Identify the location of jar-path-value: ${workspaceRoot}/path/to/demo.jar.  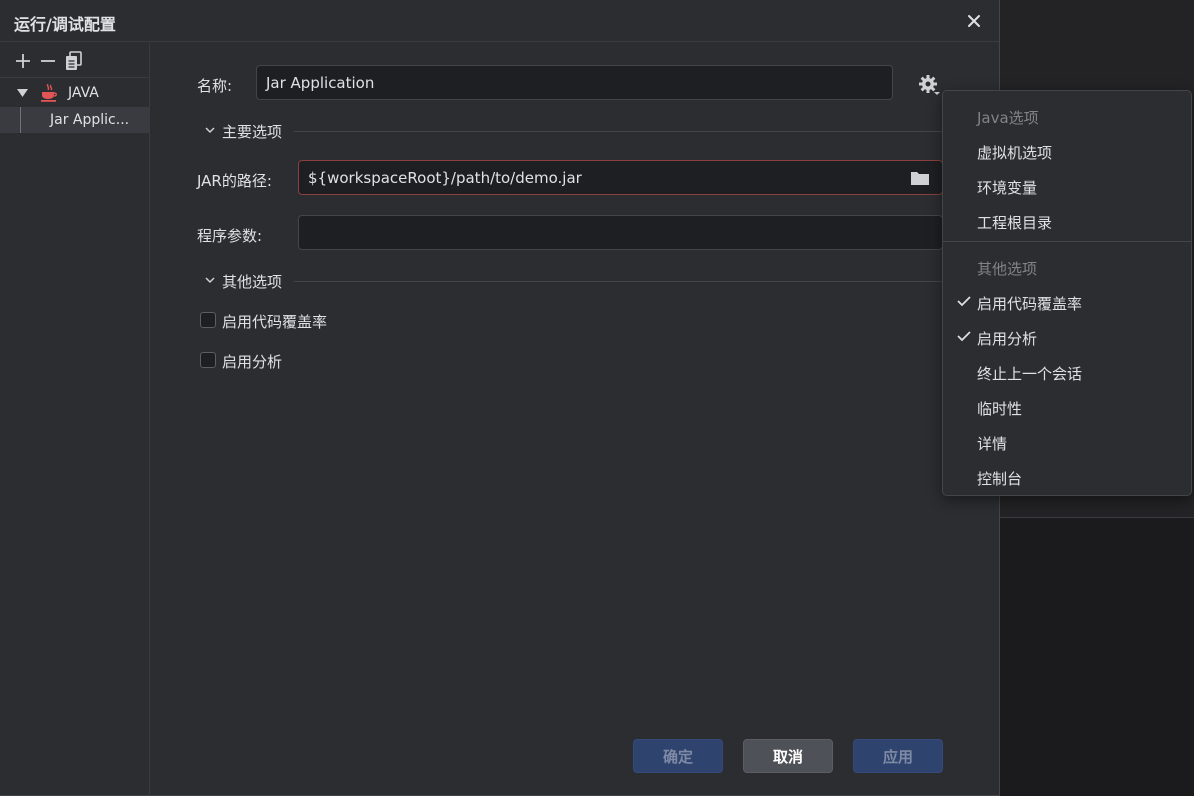
(445, 177).